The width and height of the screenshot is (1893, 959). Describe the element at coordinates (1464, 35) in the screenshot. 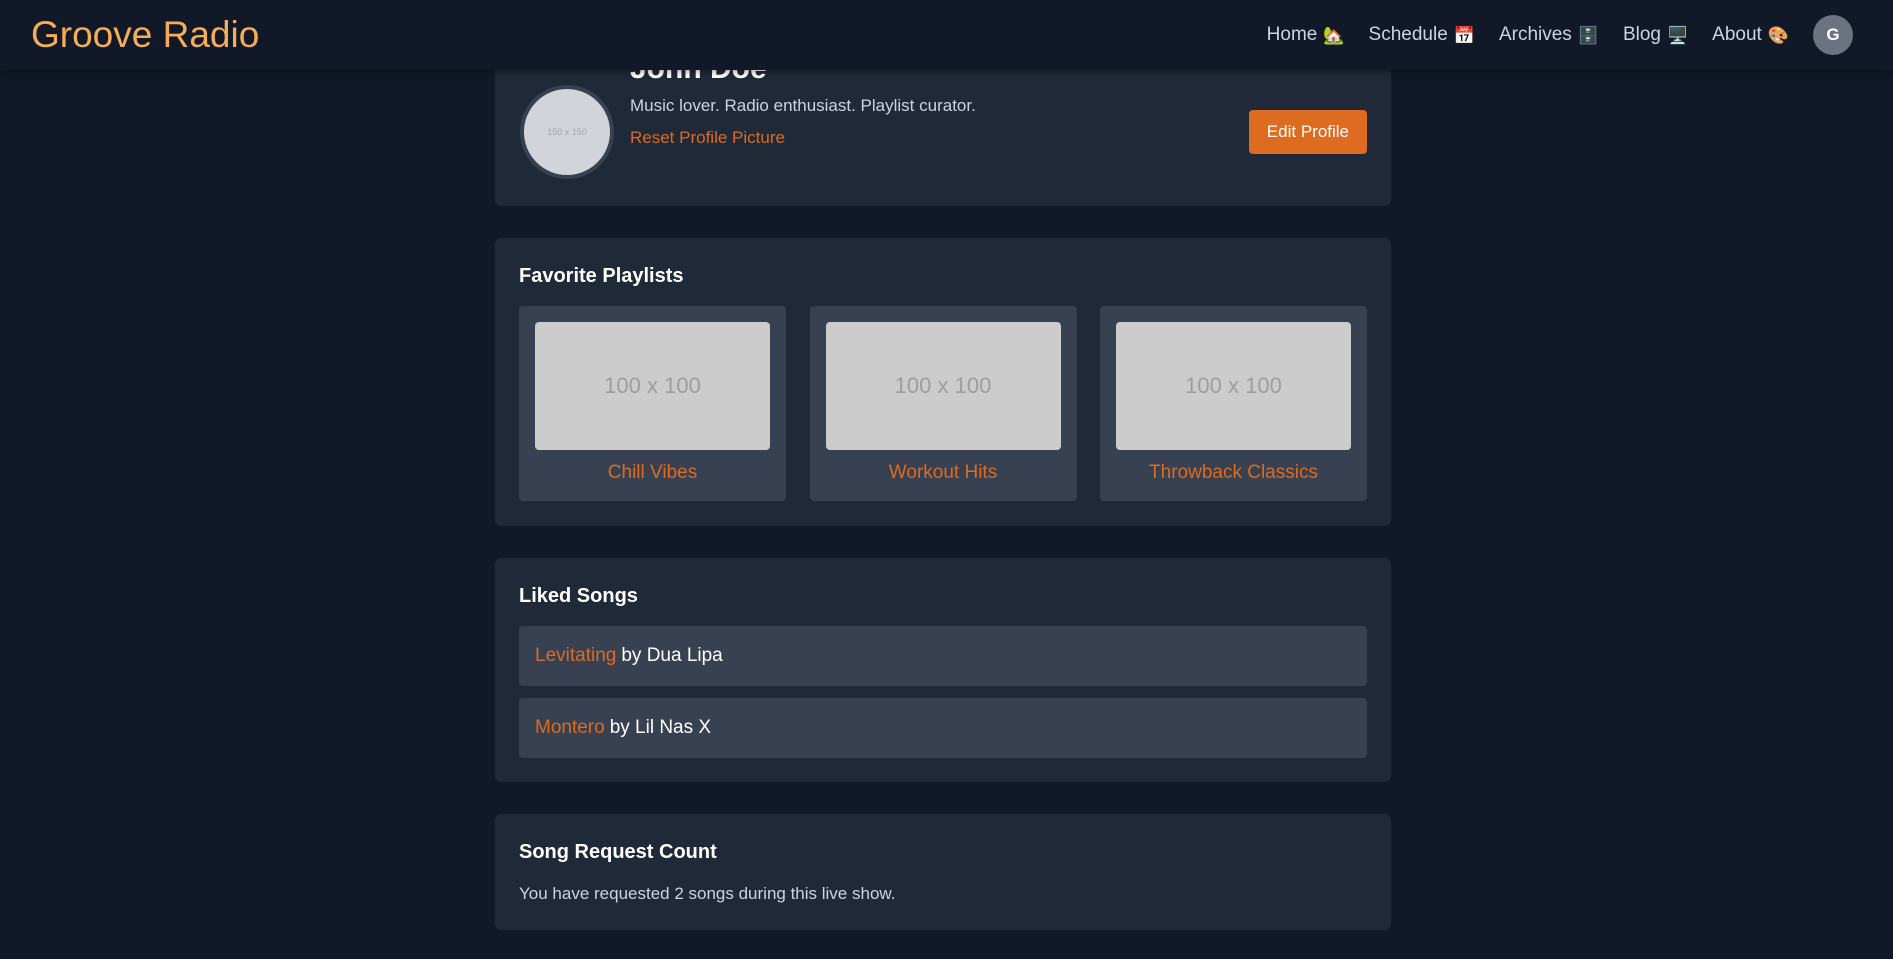

I see `calendar-icon: 📅` at that location.